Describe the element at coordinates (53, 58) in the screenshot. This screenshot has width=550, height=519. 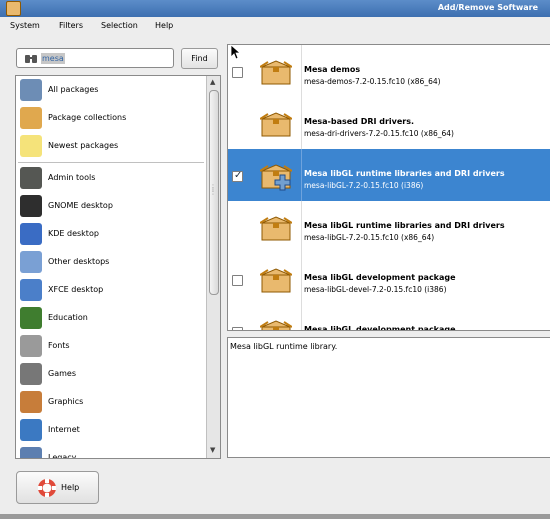
I see `search-text: mesa` at that location.